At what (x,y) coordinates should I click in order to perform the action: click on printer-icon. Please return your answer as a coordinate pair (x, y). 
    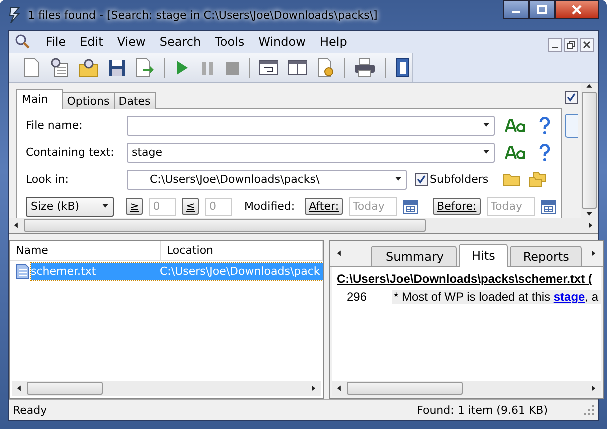
    Looking at the image, I should click on (365, 68).